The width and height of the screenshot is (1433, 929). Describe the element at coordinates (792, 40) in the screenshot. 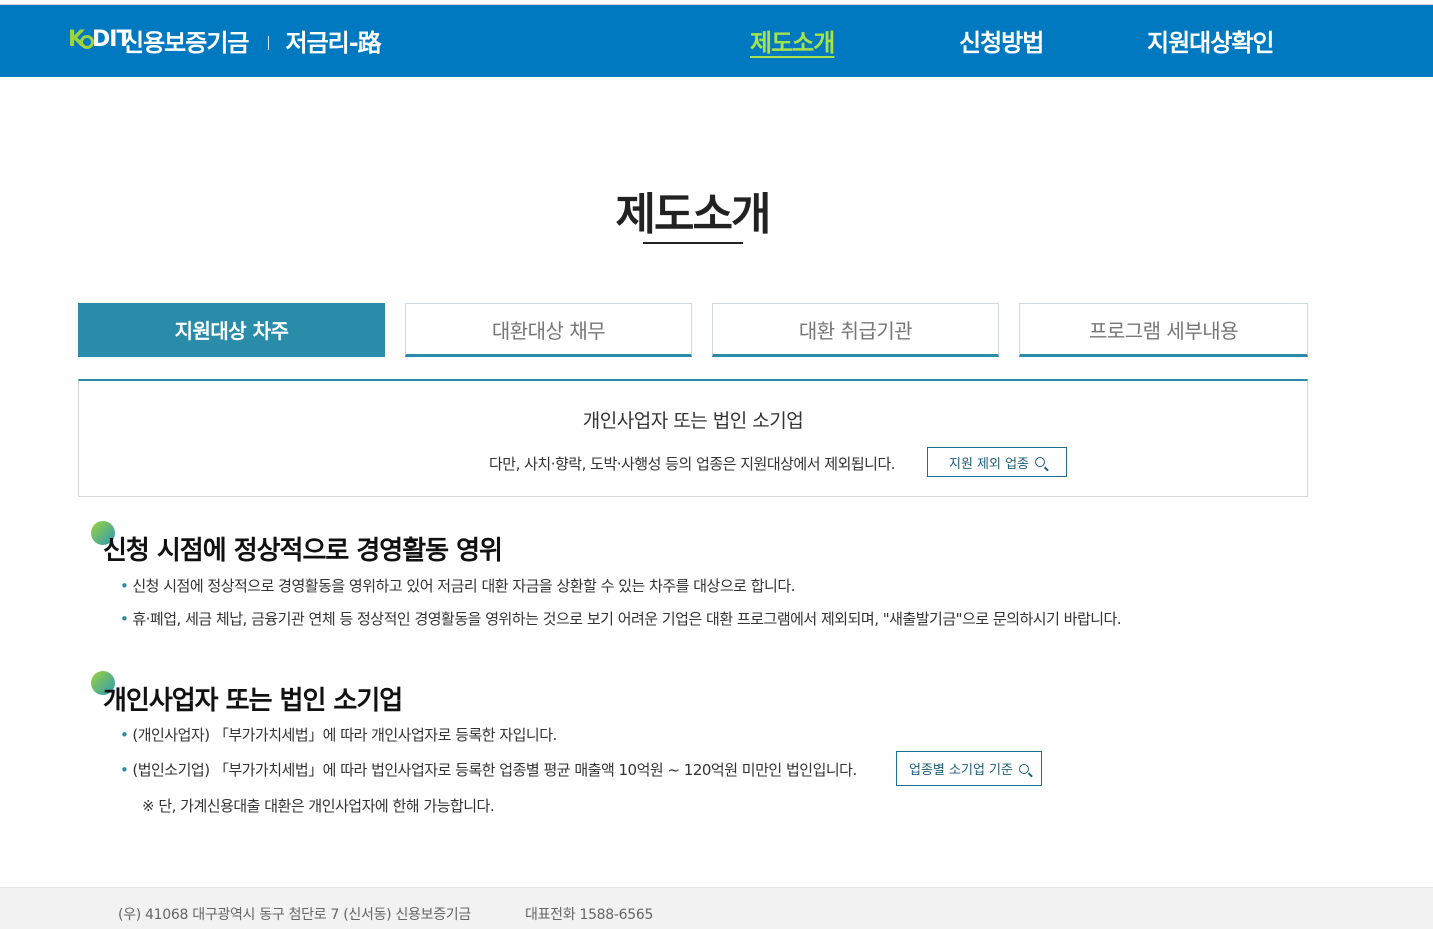

I see `nav-intro: 제도소개` at that location.